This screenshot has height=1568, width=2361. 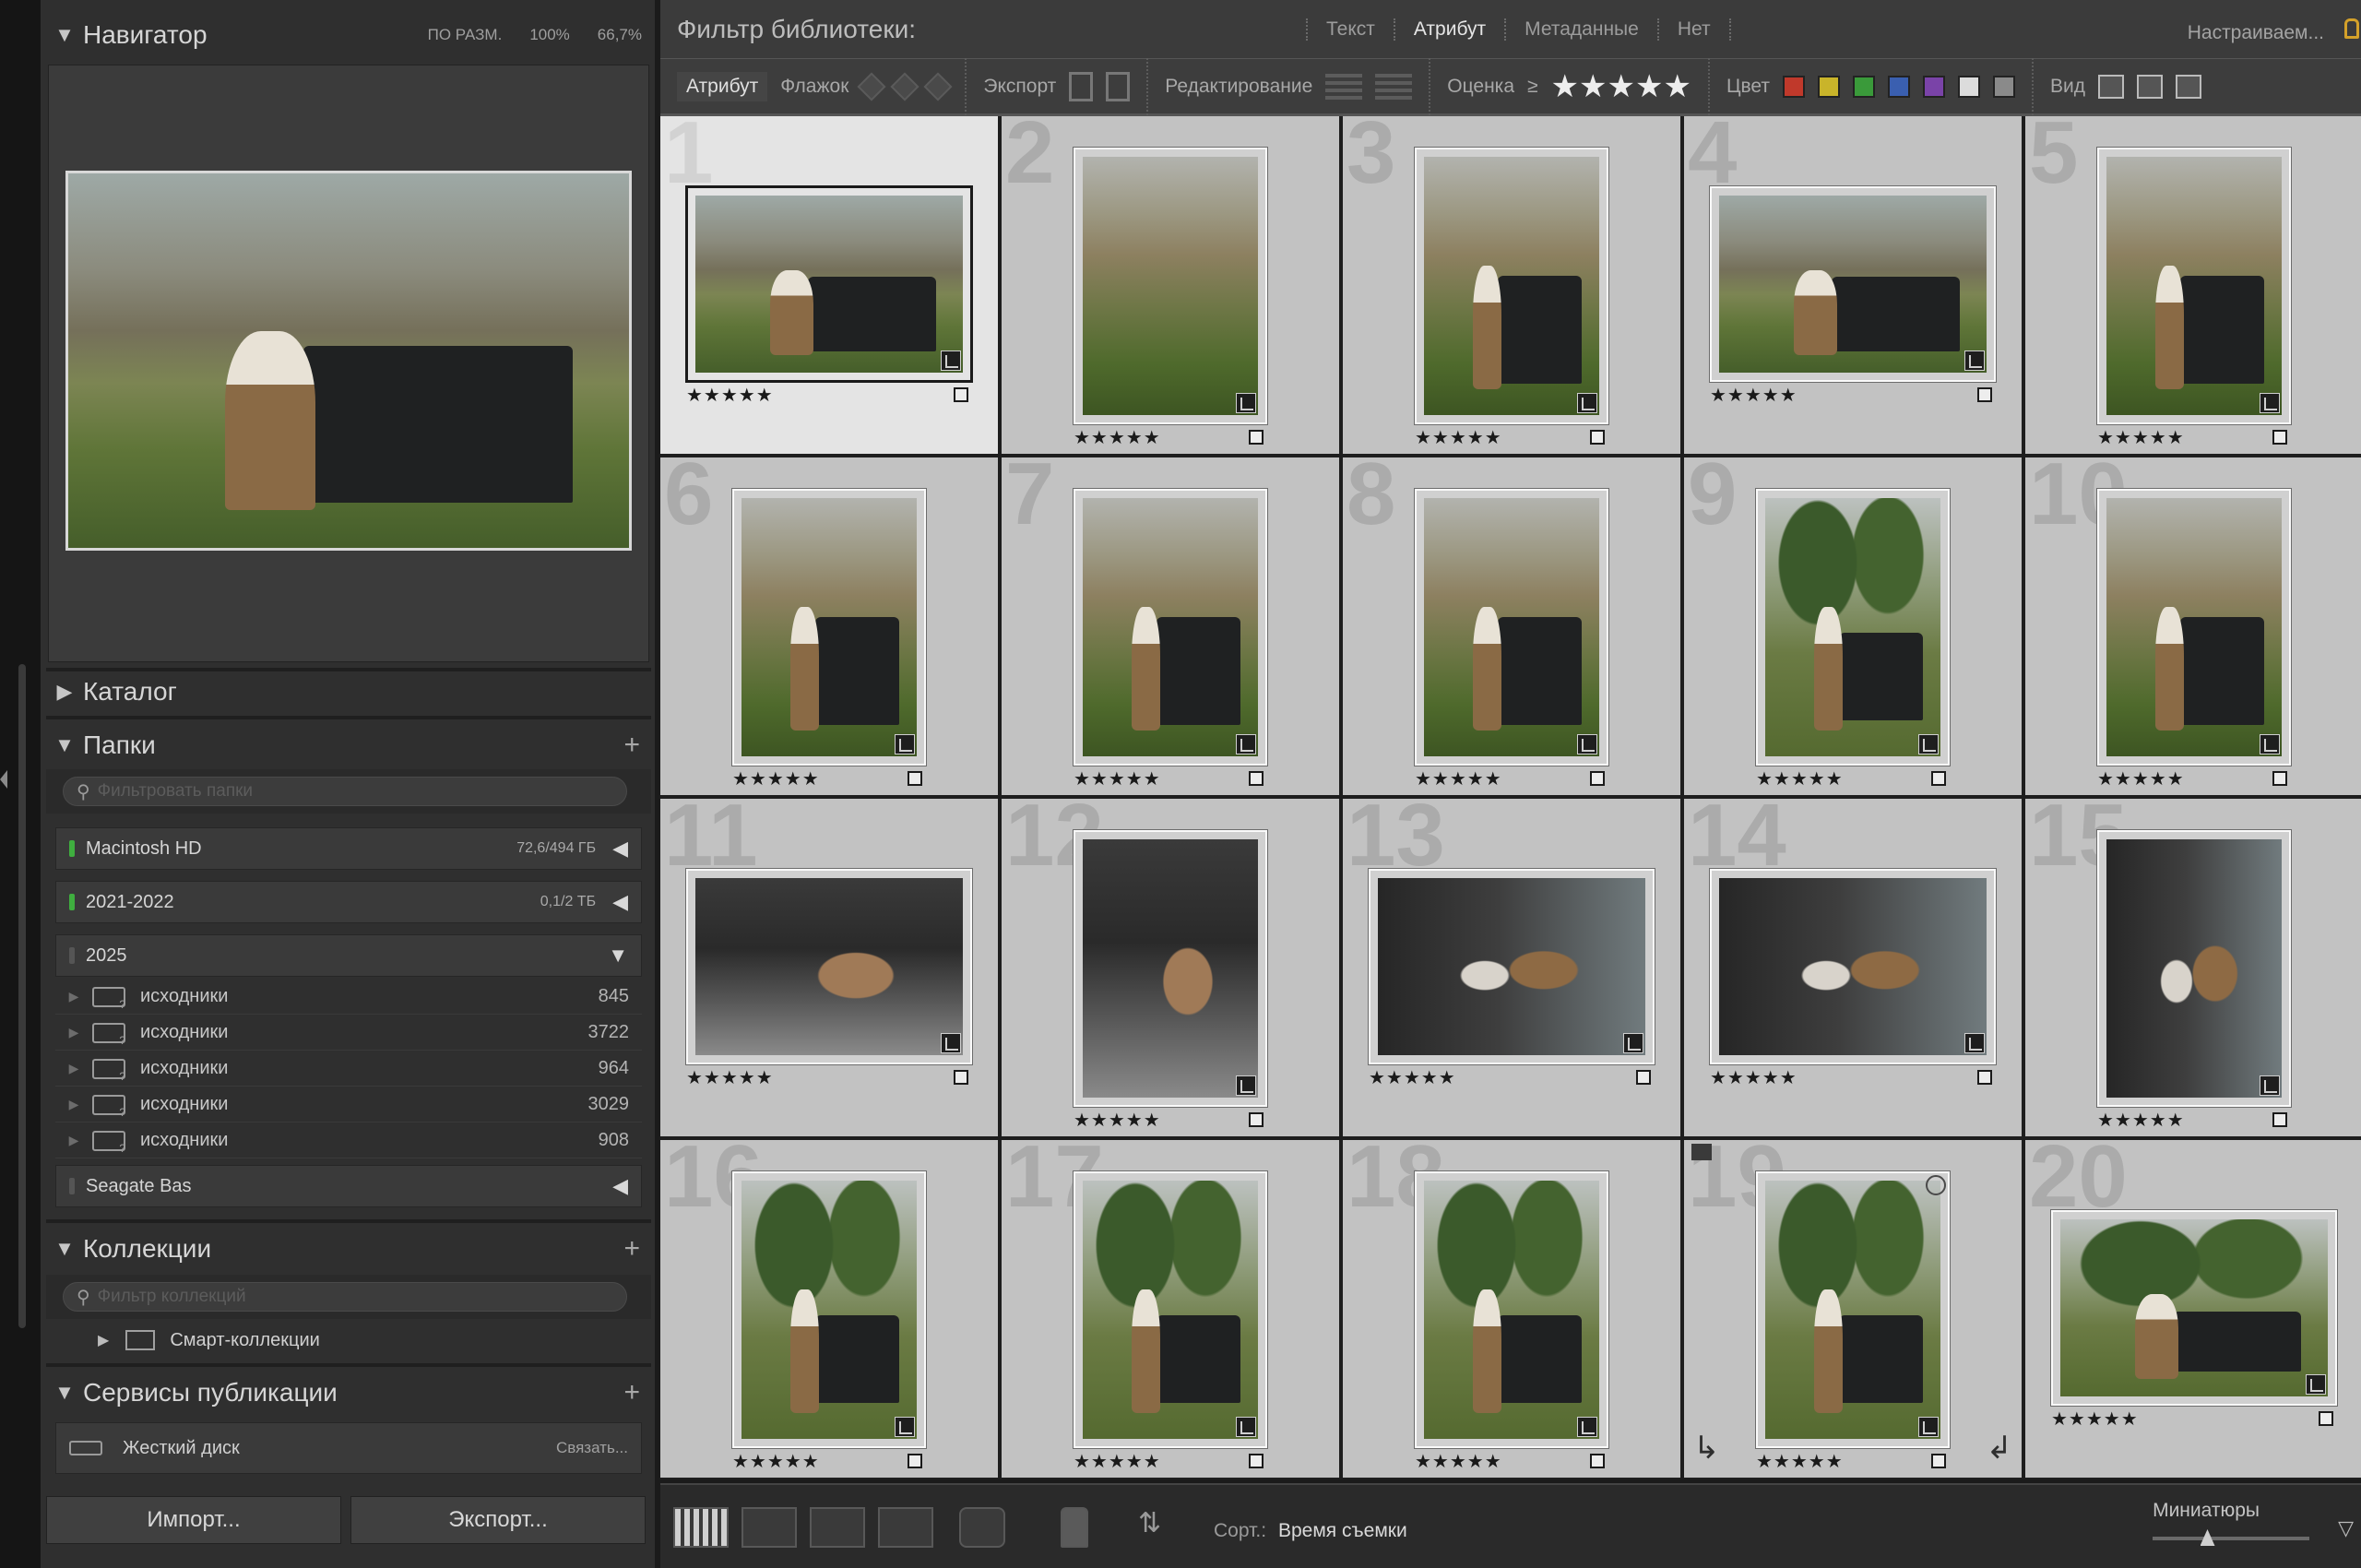 I want to click on color-swatch-yellow, so click(x=1829, y=86).